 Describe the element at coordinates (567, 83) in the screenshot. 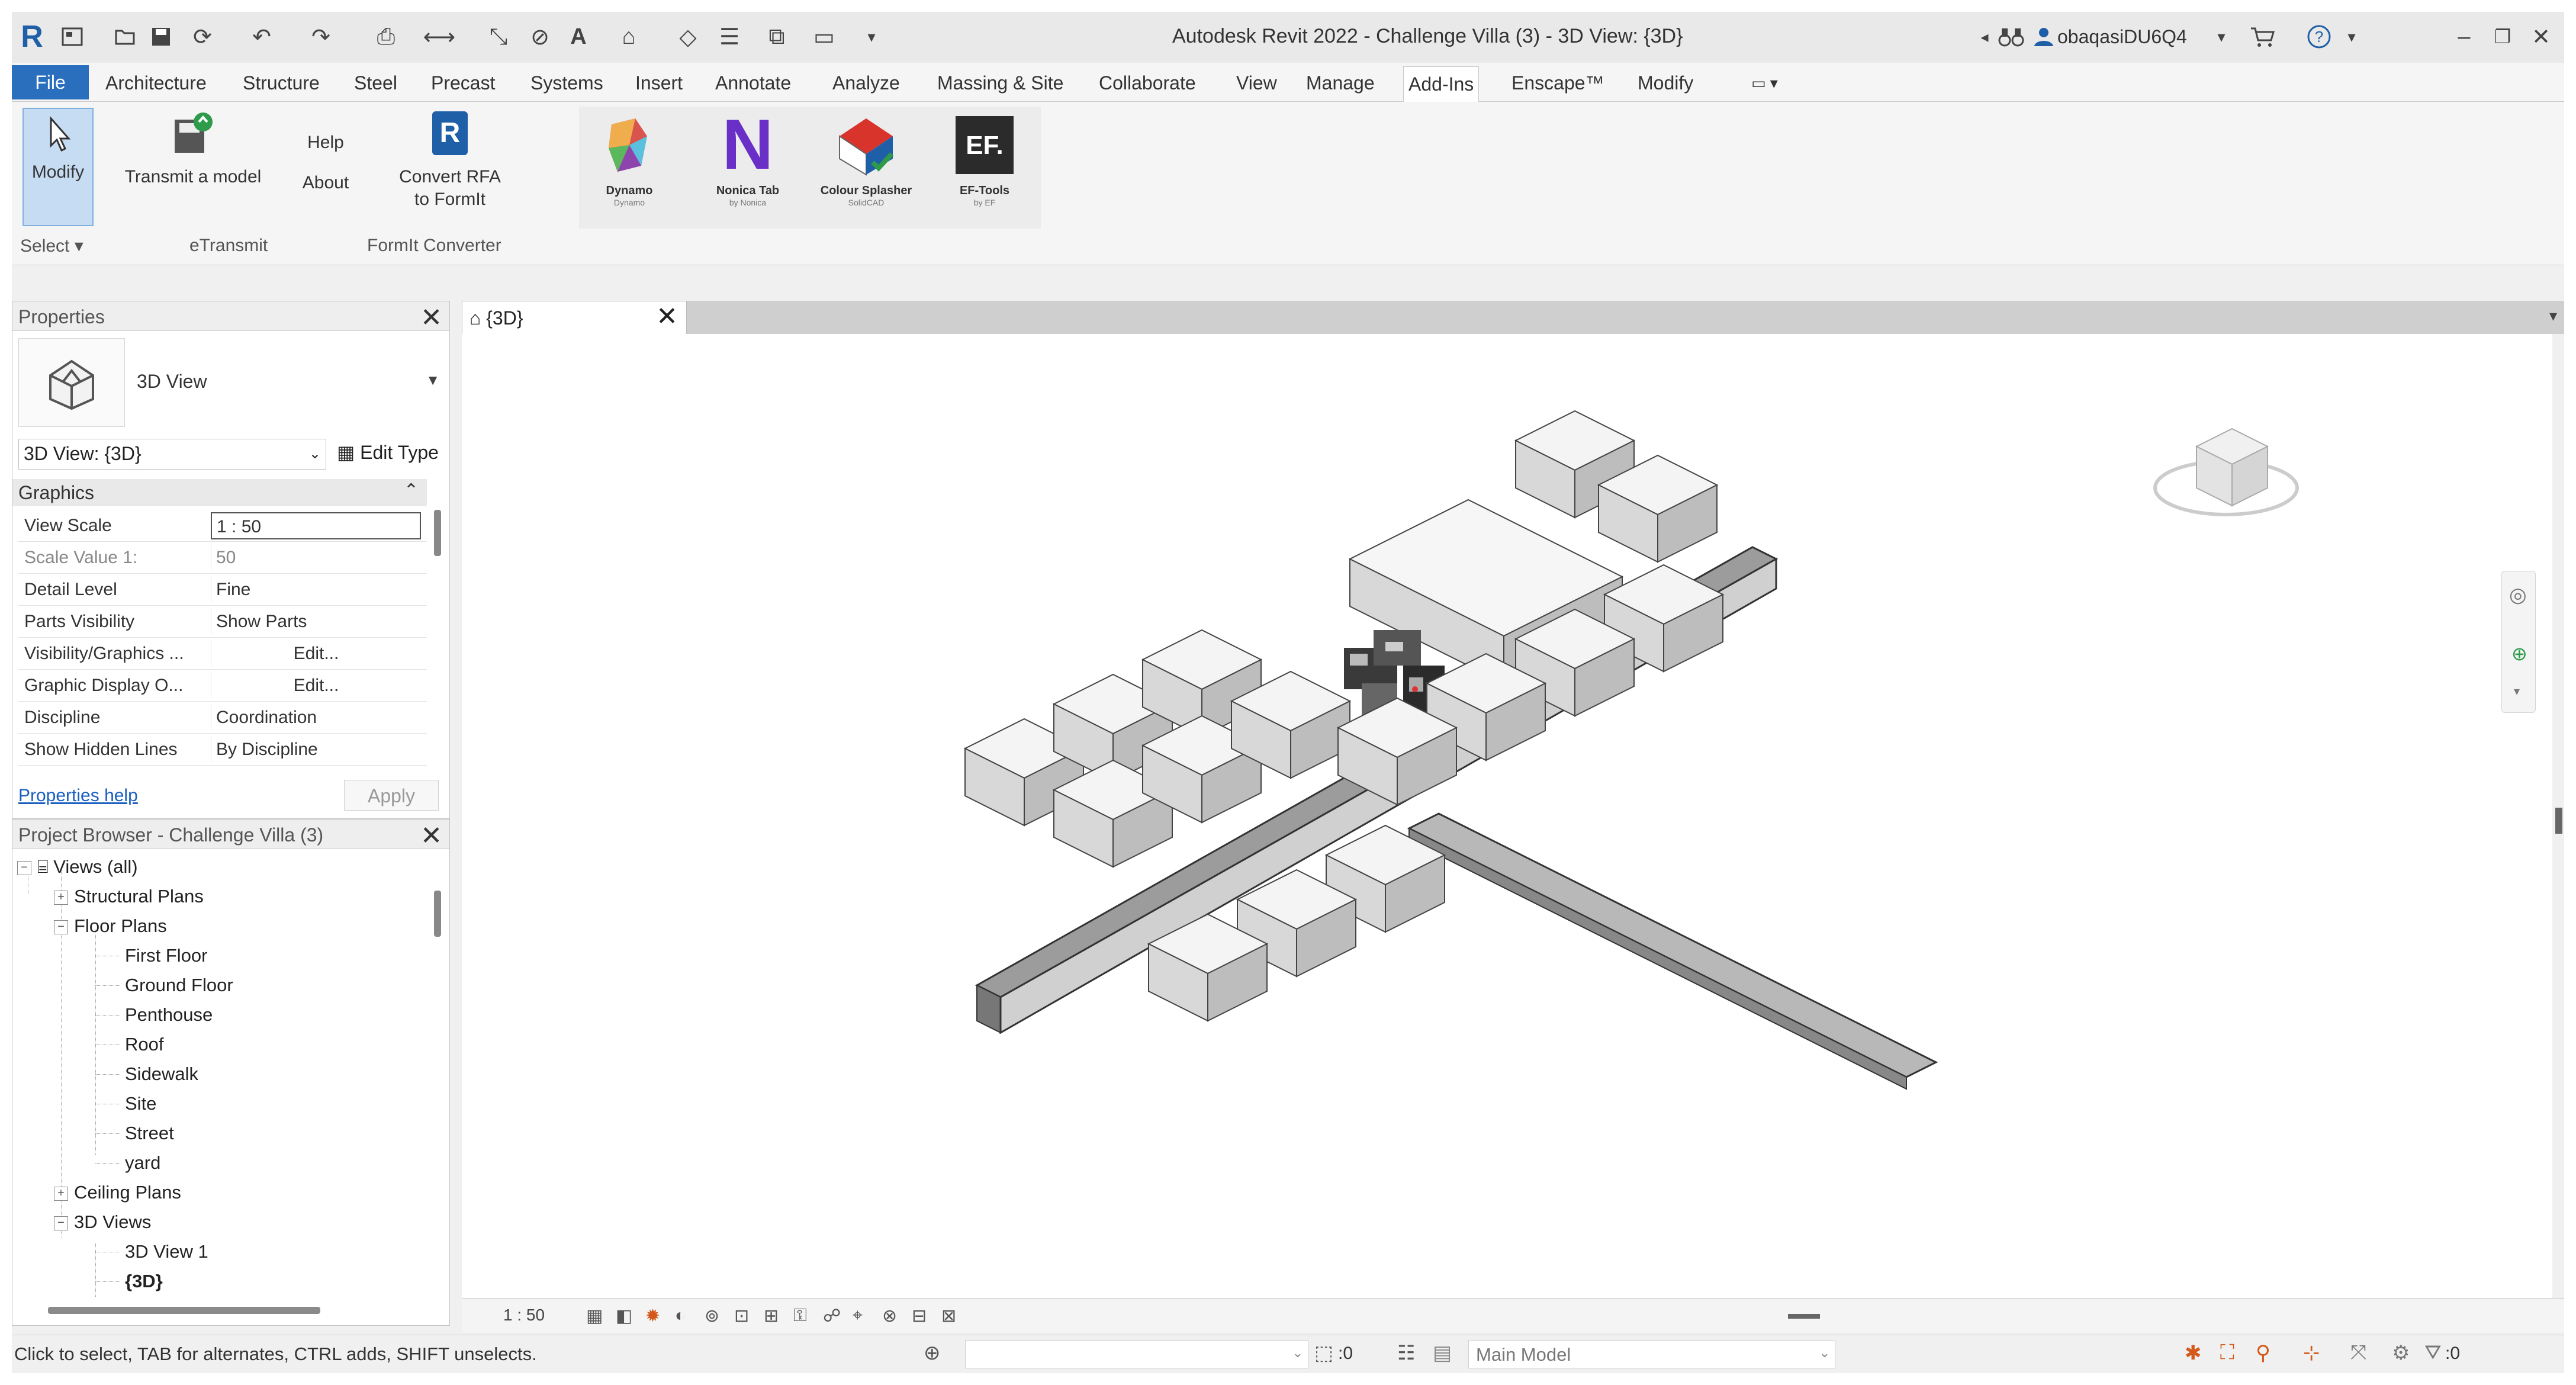

I see `tab-systems: Systems` at that location.